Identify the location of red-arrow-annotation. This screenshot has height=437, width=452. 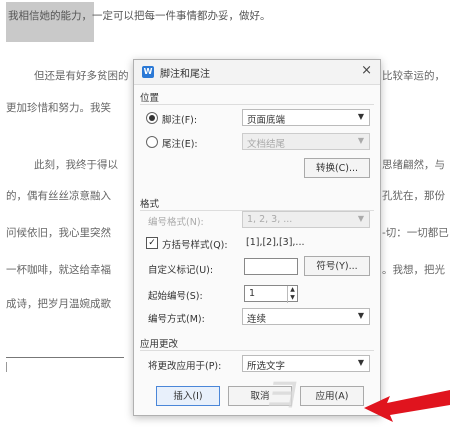
(407, 406).